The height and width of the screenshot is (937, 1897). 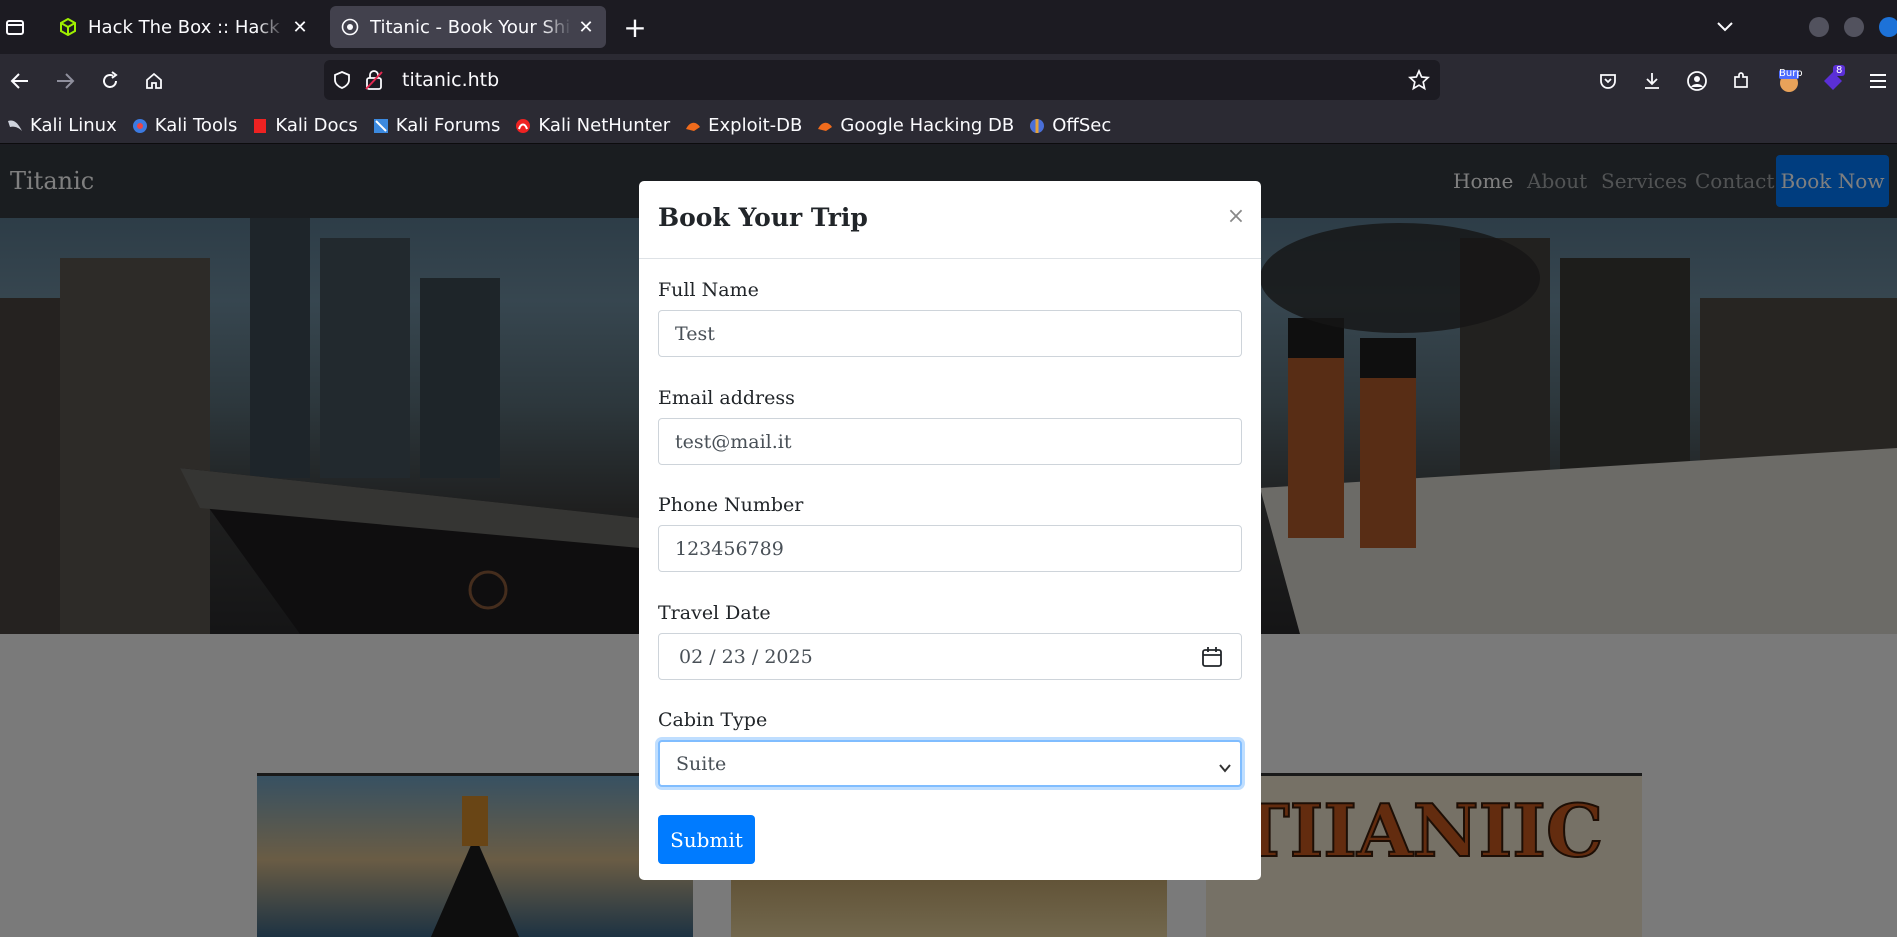 I want to click on travel-date-value: 02 / 23 / 2025, so click(x=746, y=656).